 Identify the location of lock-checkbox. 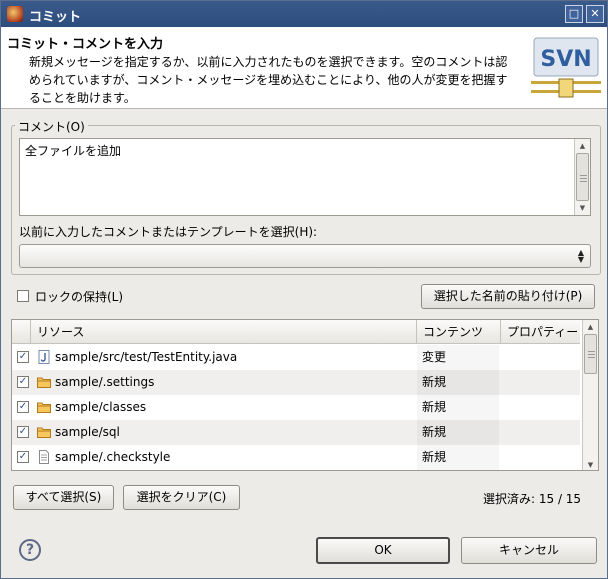
(23, 296).